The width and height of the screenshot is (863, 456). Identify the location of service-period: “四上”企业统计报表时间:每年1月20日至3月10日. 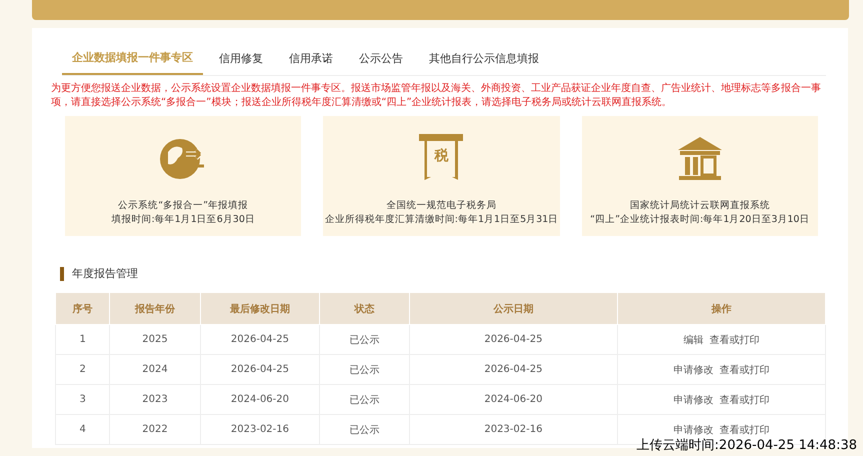
(700, 219).